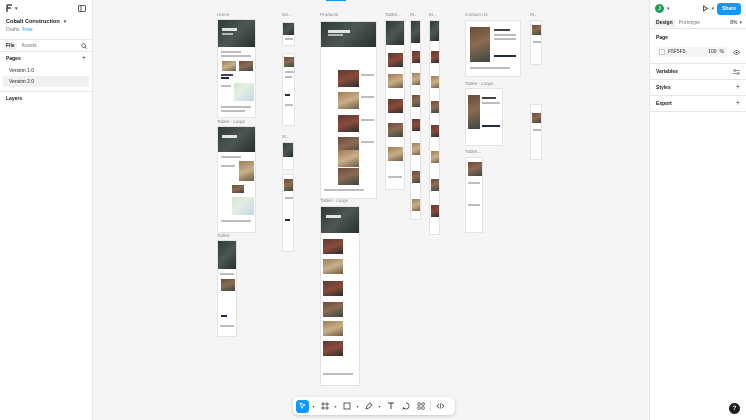 The height and width of the screenshot is (420, 746). I want to click on dev-mode-button, so click(440, 406).